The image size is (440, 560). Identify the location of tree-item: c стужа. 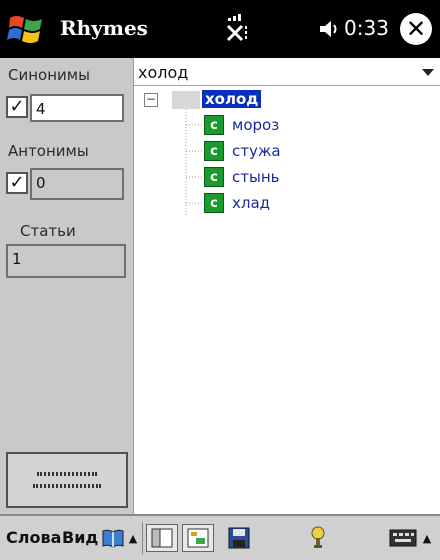
(242, 151).